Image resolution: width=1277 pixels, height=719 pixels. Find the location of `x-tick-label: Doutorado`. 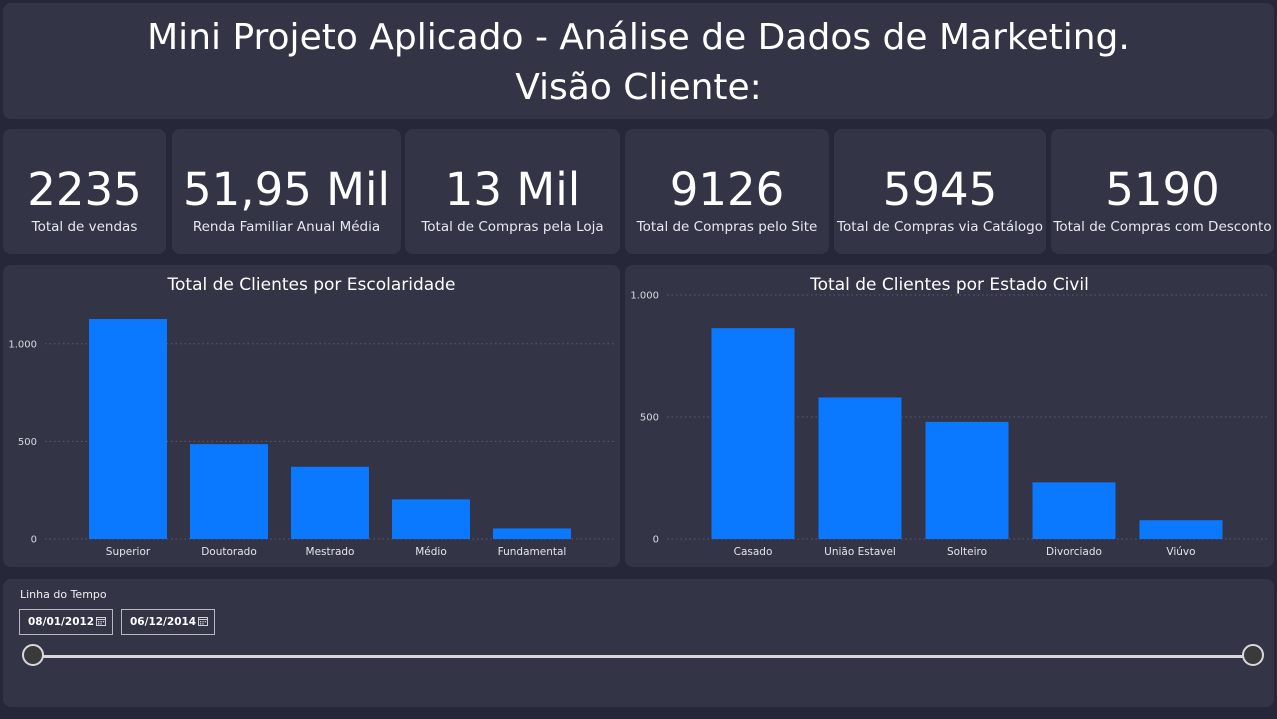

x-tick-label: Doutorado is located at coordinates (229, 552).